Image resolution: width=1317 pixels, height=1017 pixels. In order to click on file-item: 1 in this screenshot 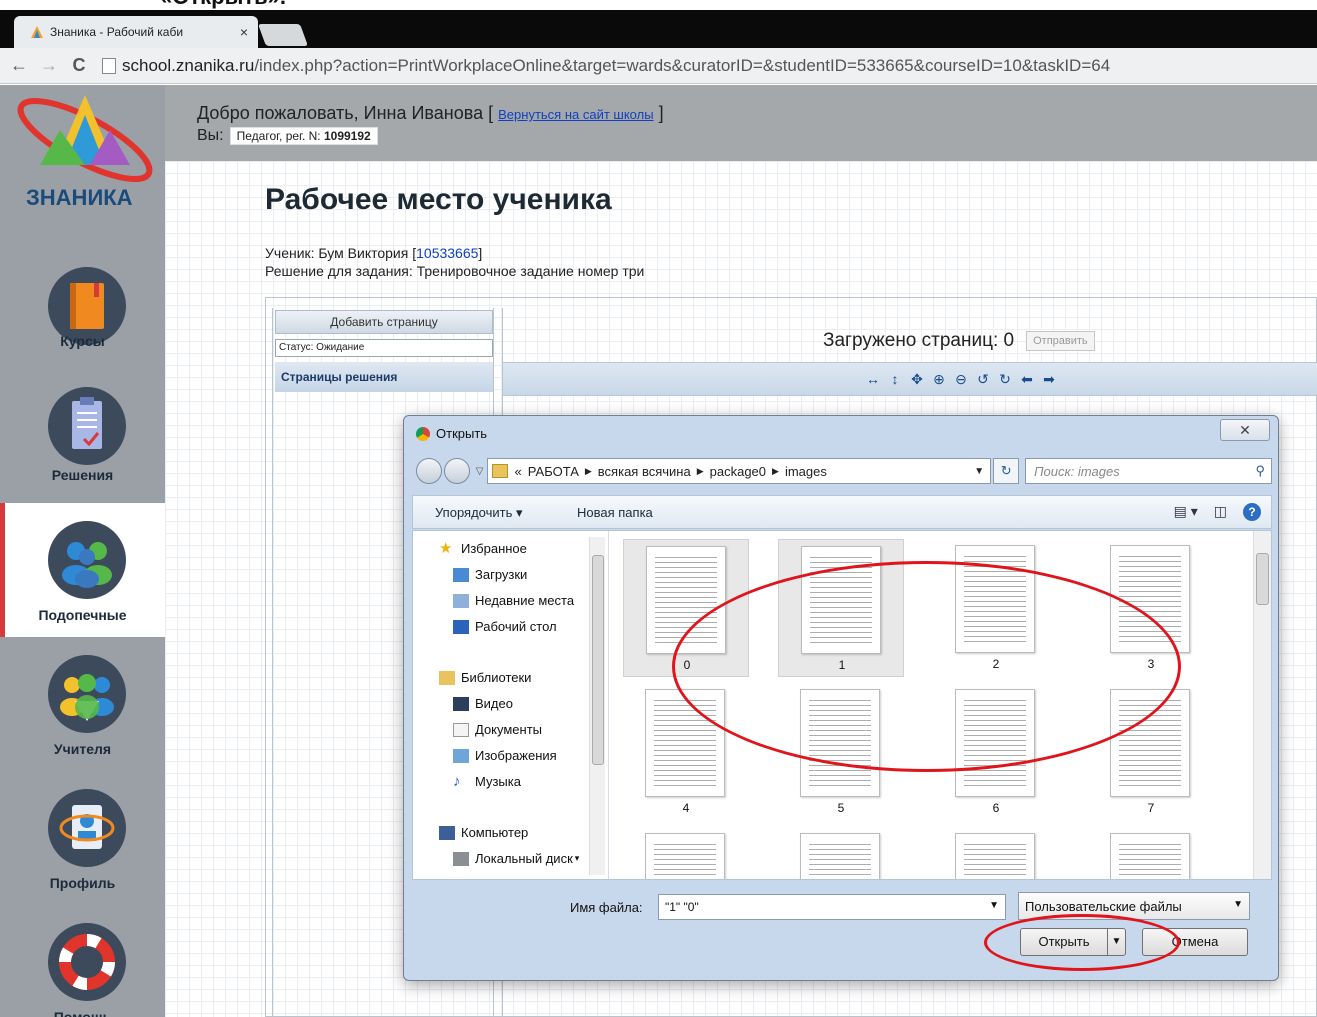, I will do `click(841, 608)`.